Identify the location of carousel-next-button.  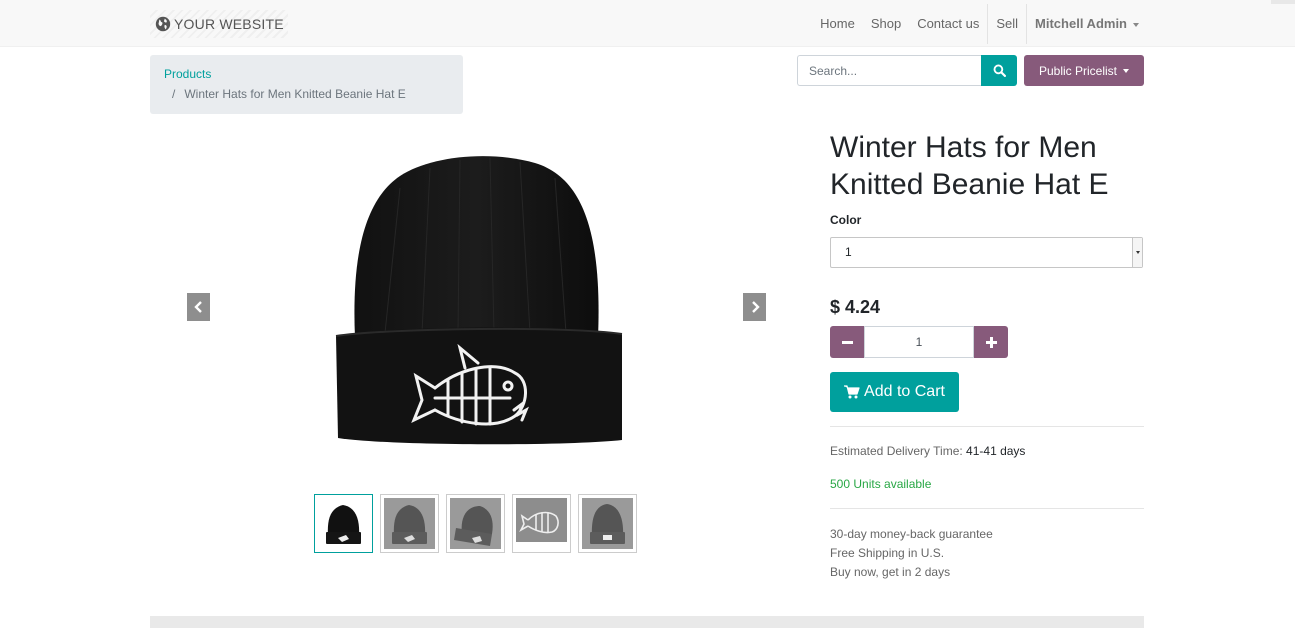
(754, 307).